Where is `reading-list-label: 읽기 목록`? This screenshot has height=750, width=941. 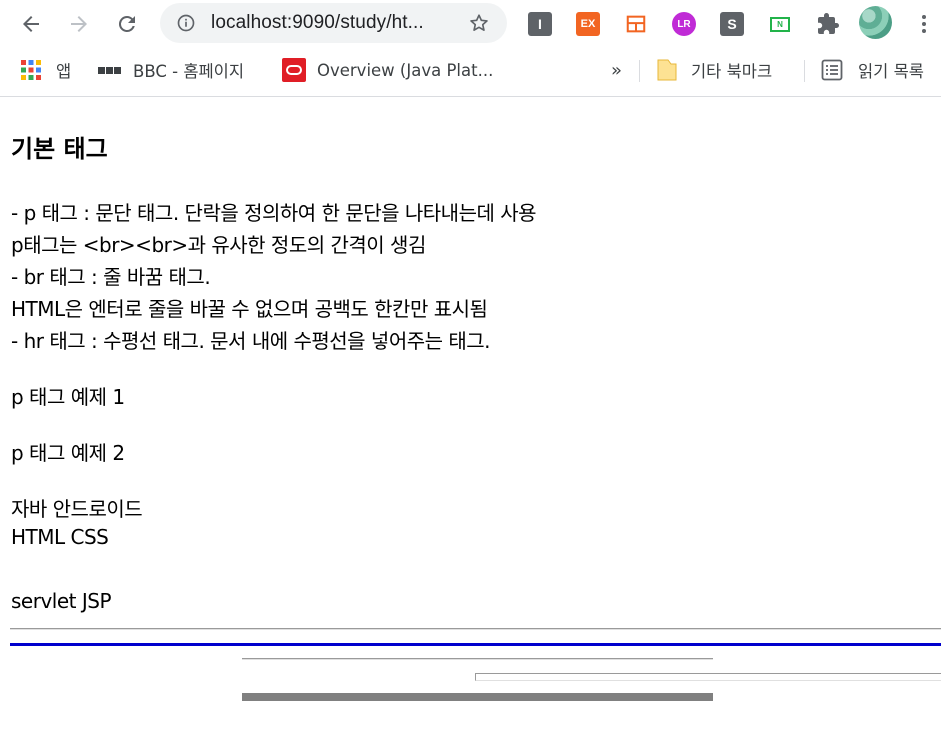 reading-list-label: 읽기 목록 is located at coordinates (891, 71).